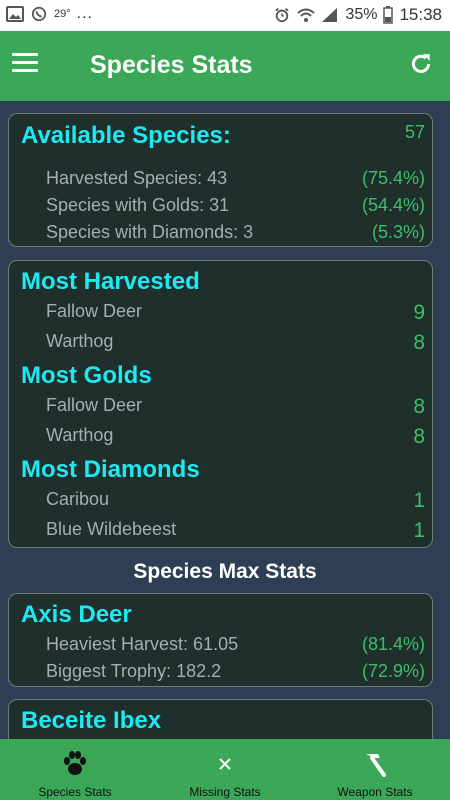  What do you see at coordinates (142, 644) in the screenshot?
I see `row-label: Heaviest Harvest: 61.05` at bounding box center [142, 644].